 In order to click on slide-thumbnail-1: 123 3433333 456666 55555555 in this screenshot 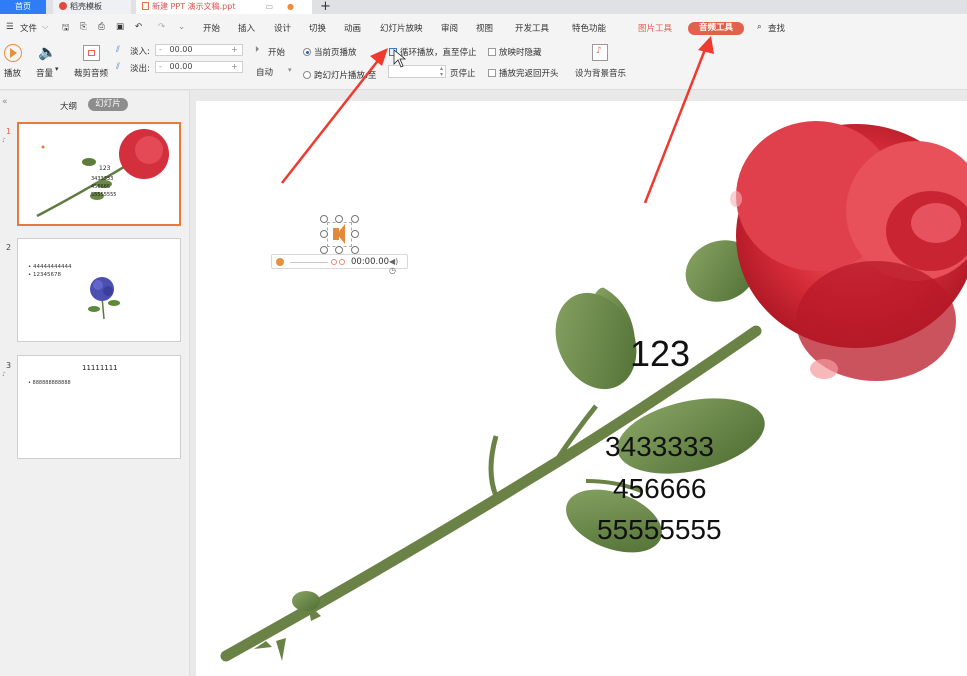, I will do `click(99, 174)`.